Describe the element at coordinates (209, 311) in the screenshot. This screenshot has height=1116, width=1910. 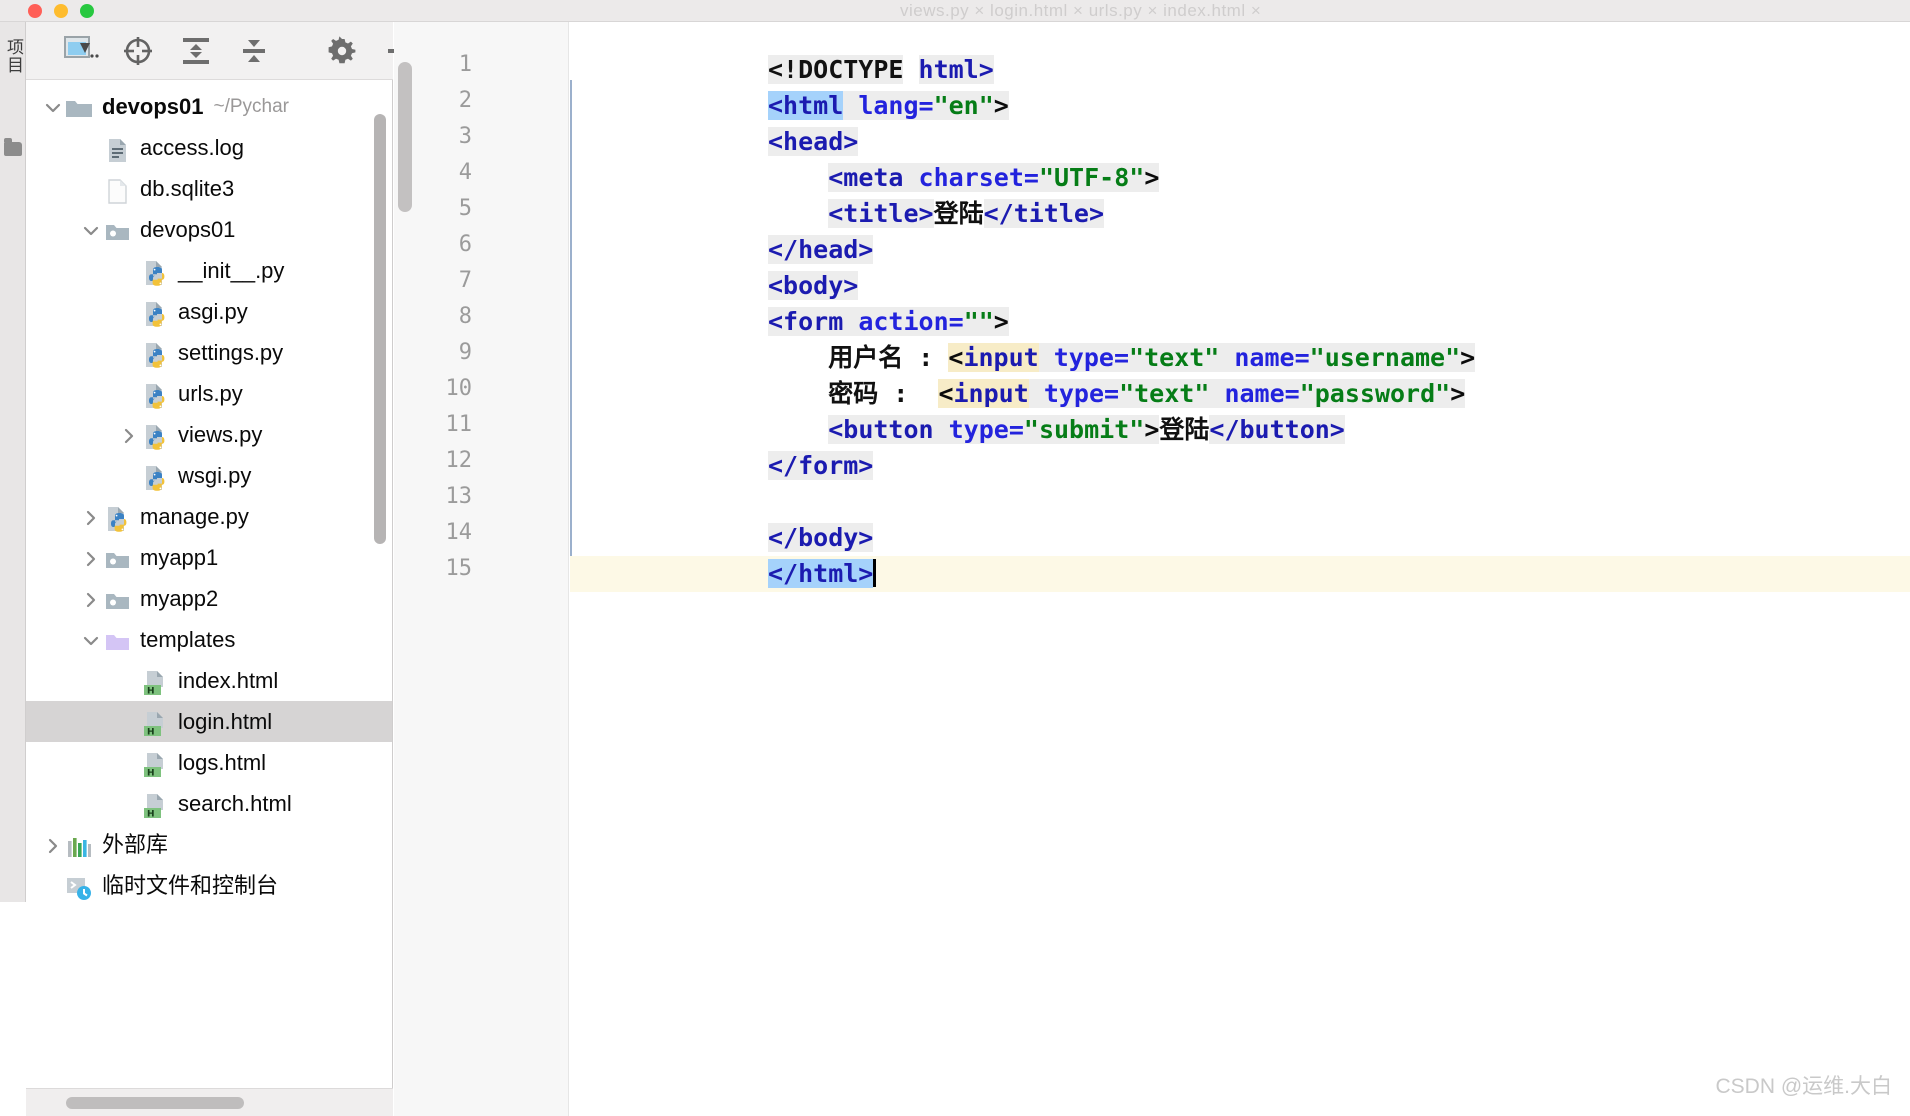
I see `tree-row-asgi-py: asgi.py` at that location.